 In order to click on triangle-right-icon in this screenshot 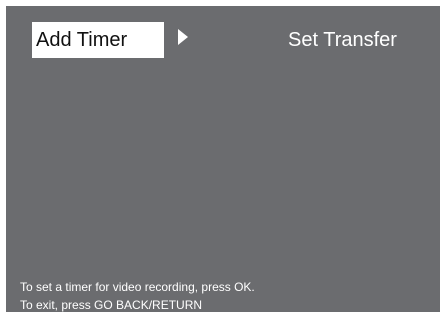, I will do `click(183, 37)`.